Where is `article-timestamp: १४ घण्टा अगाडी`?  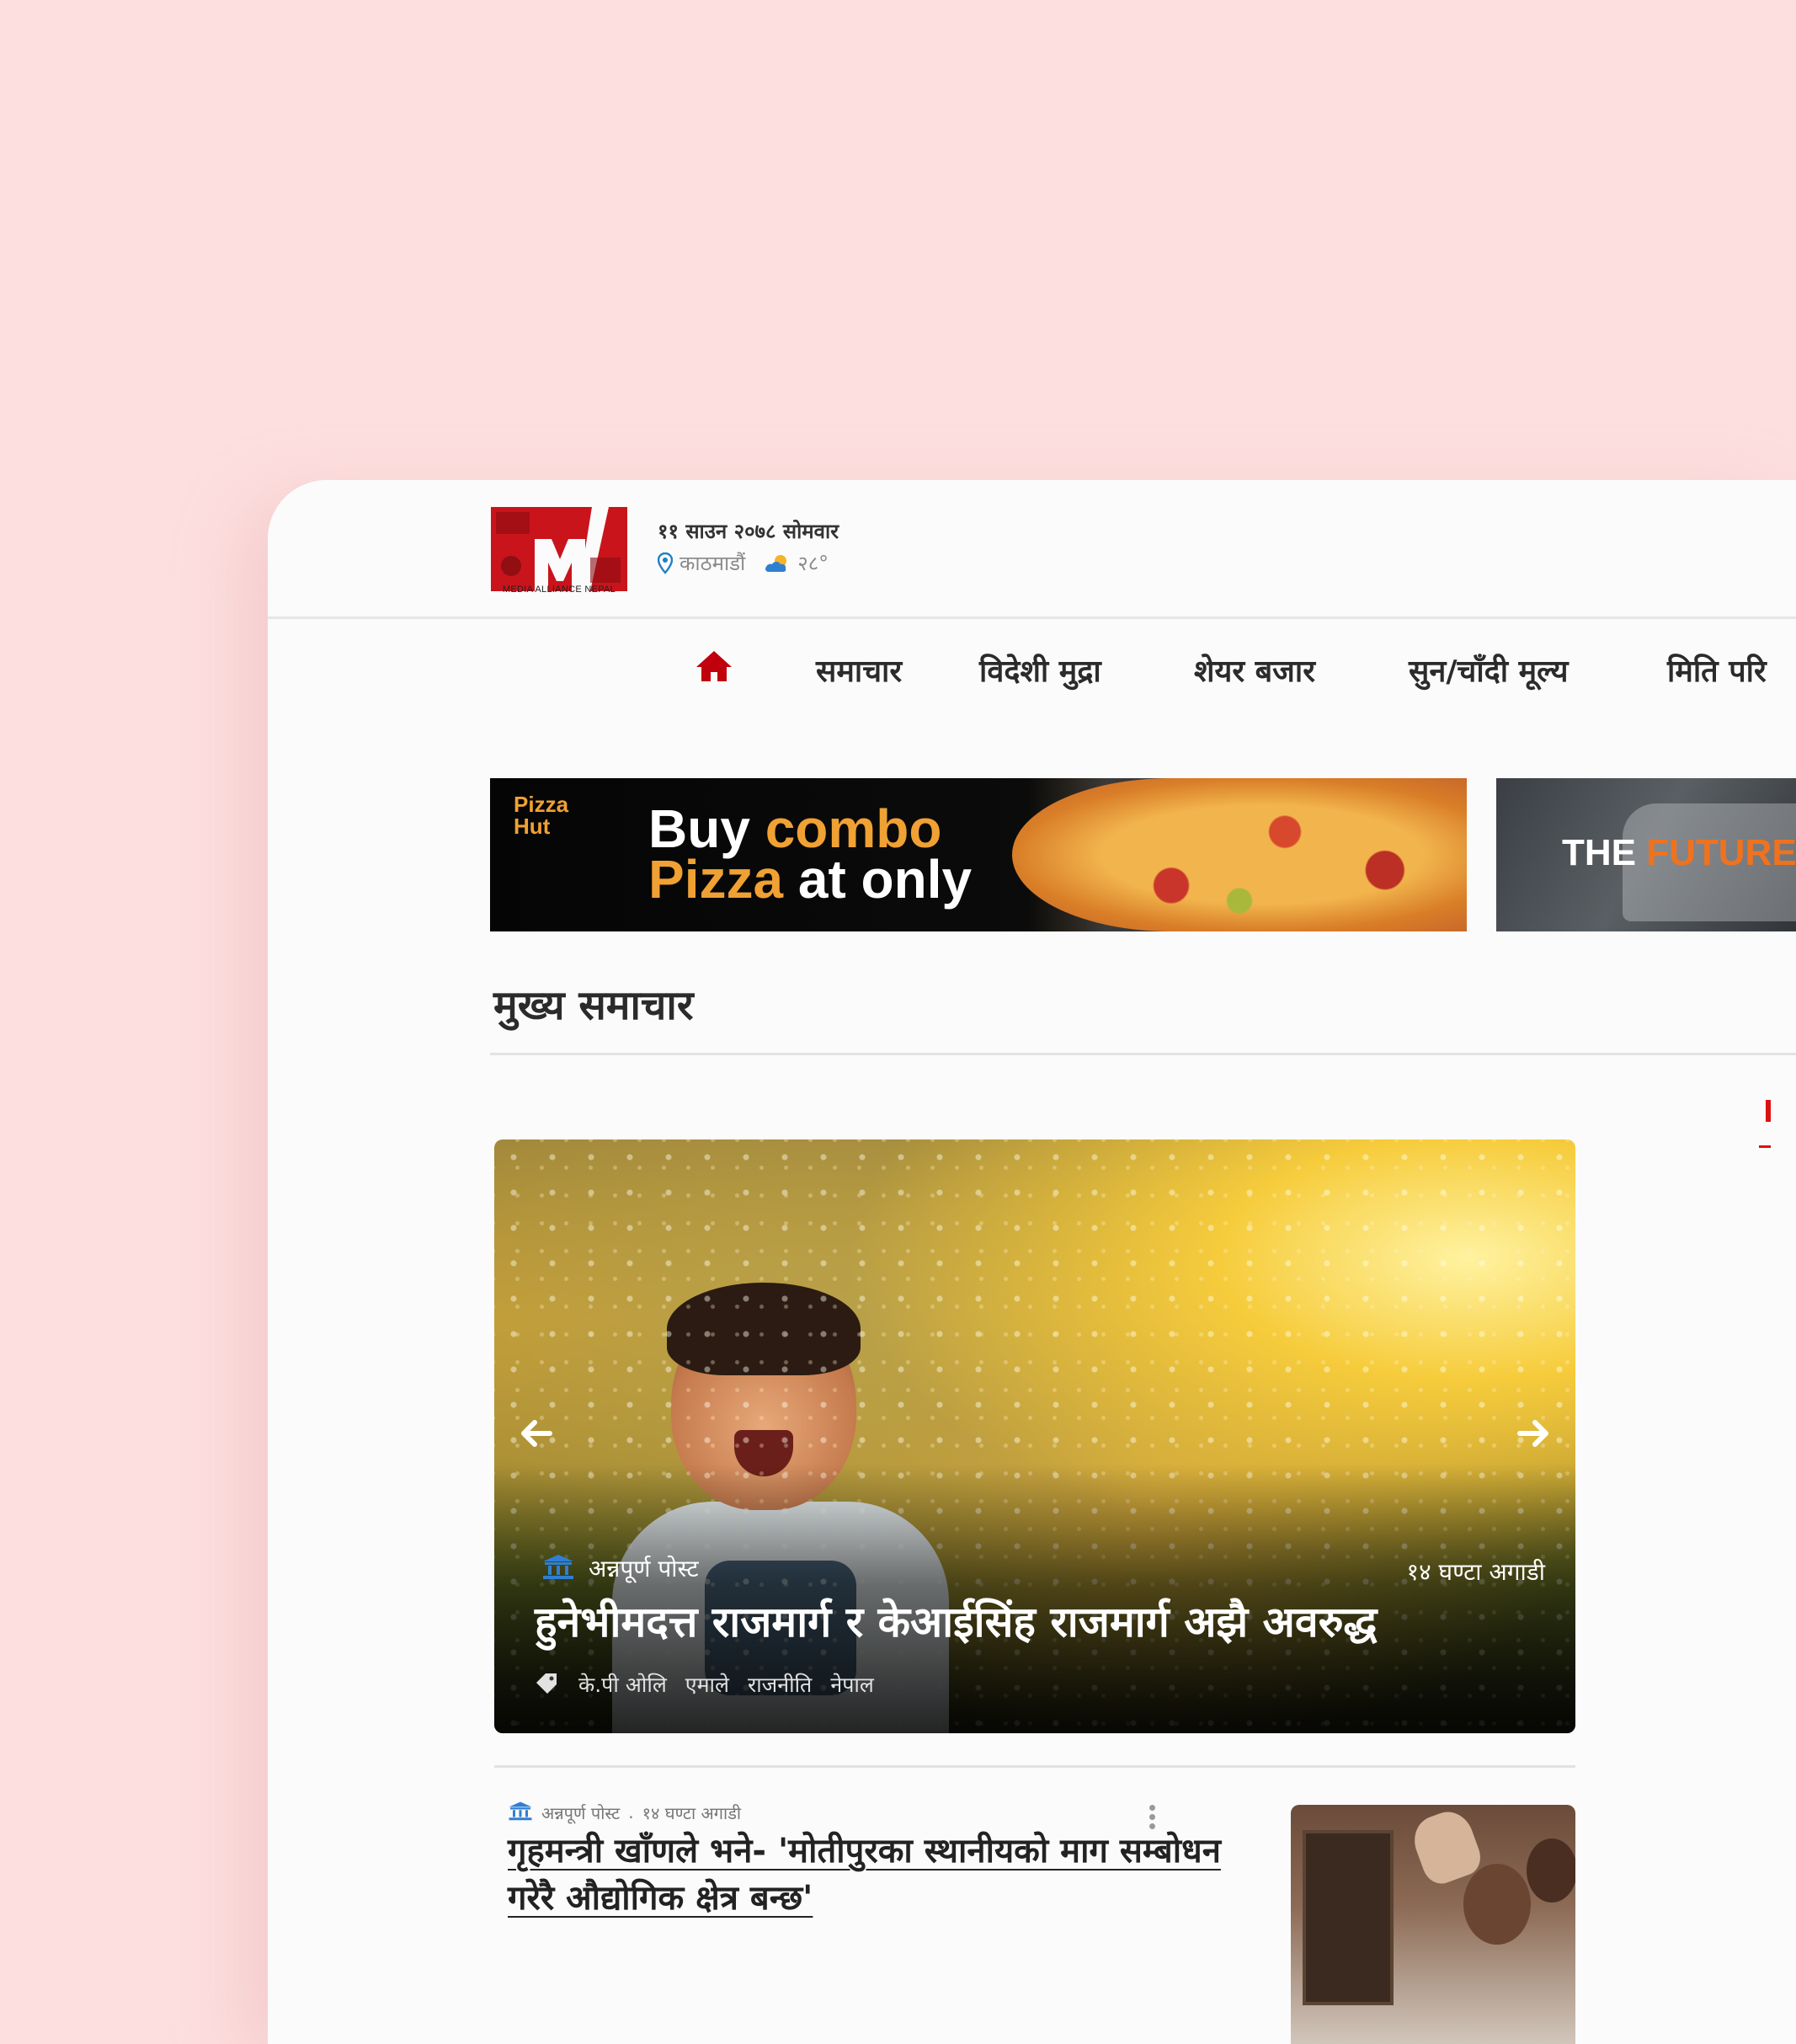
article-timestamp: १४ घण्टा अगाडी is located at coordinates (692, 1812).